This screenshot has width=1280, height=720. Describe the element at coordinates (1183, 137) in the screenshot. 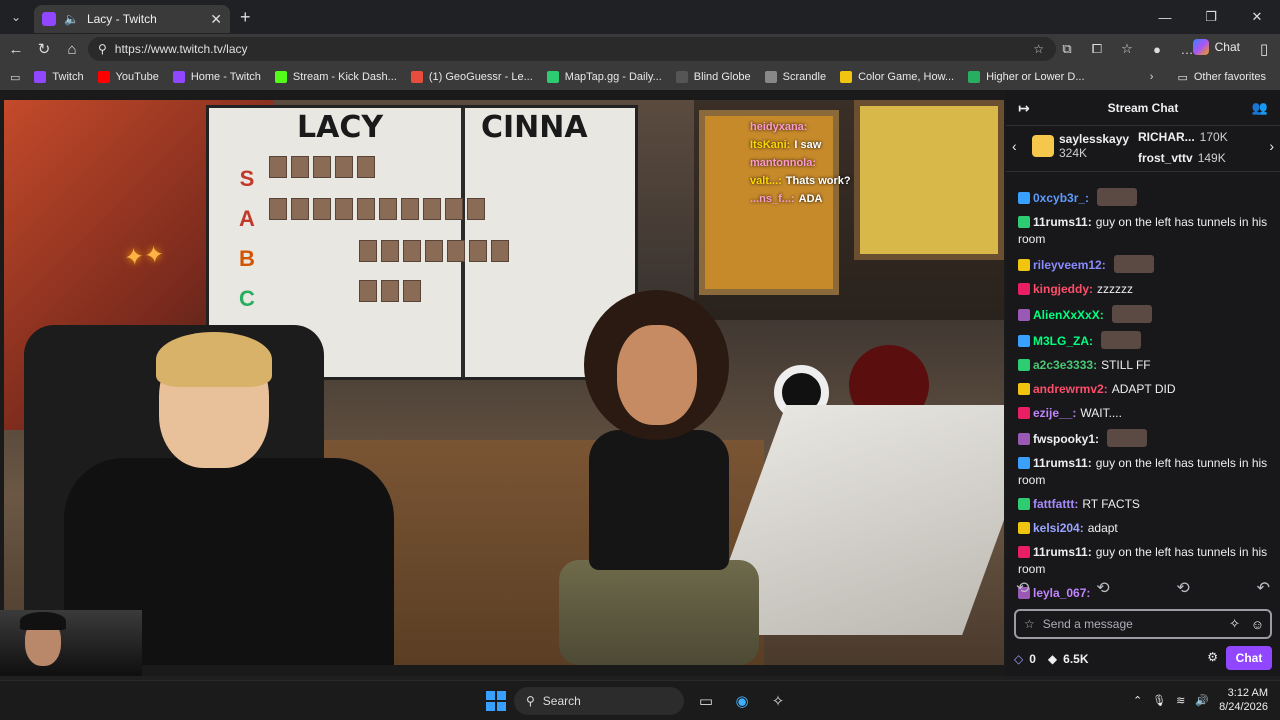

I see `leader-2: RICHAR... 170K` at that location.